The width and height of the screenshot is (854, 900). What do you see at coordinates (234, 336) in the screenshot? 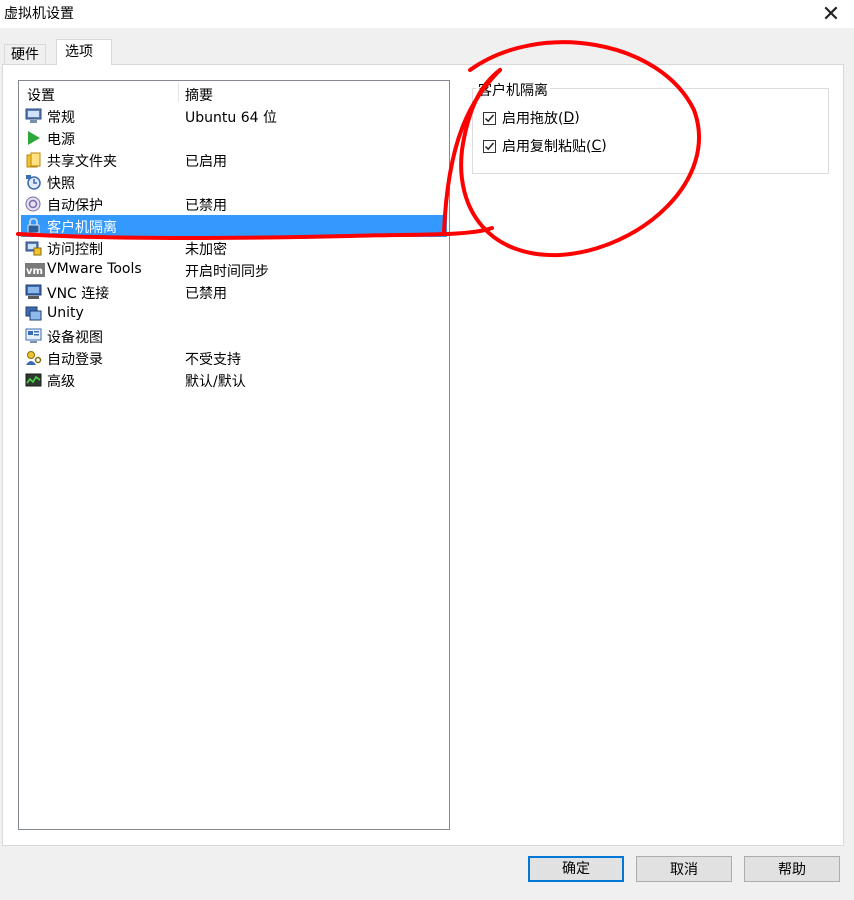
I see `list-item-device-view: 设备视图` at bounding box center [234, 336].